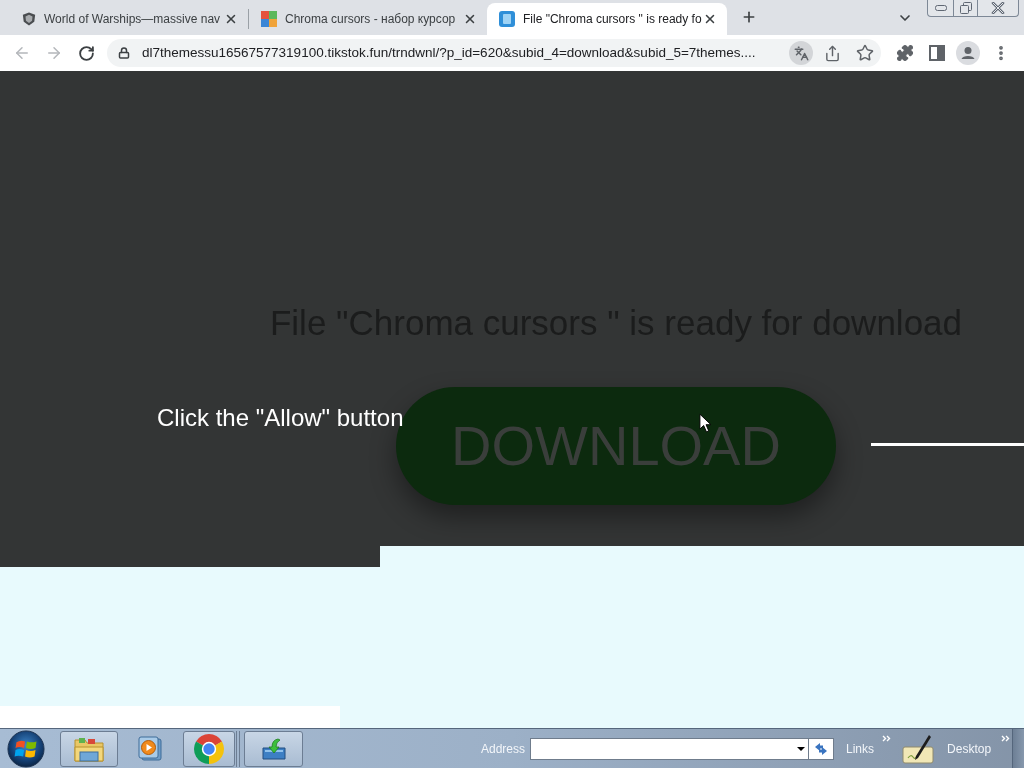  Describe the element at coordinates (129, 19) in the screenshot. I see `browser-tab: World of Warships—massive nav` at that location.